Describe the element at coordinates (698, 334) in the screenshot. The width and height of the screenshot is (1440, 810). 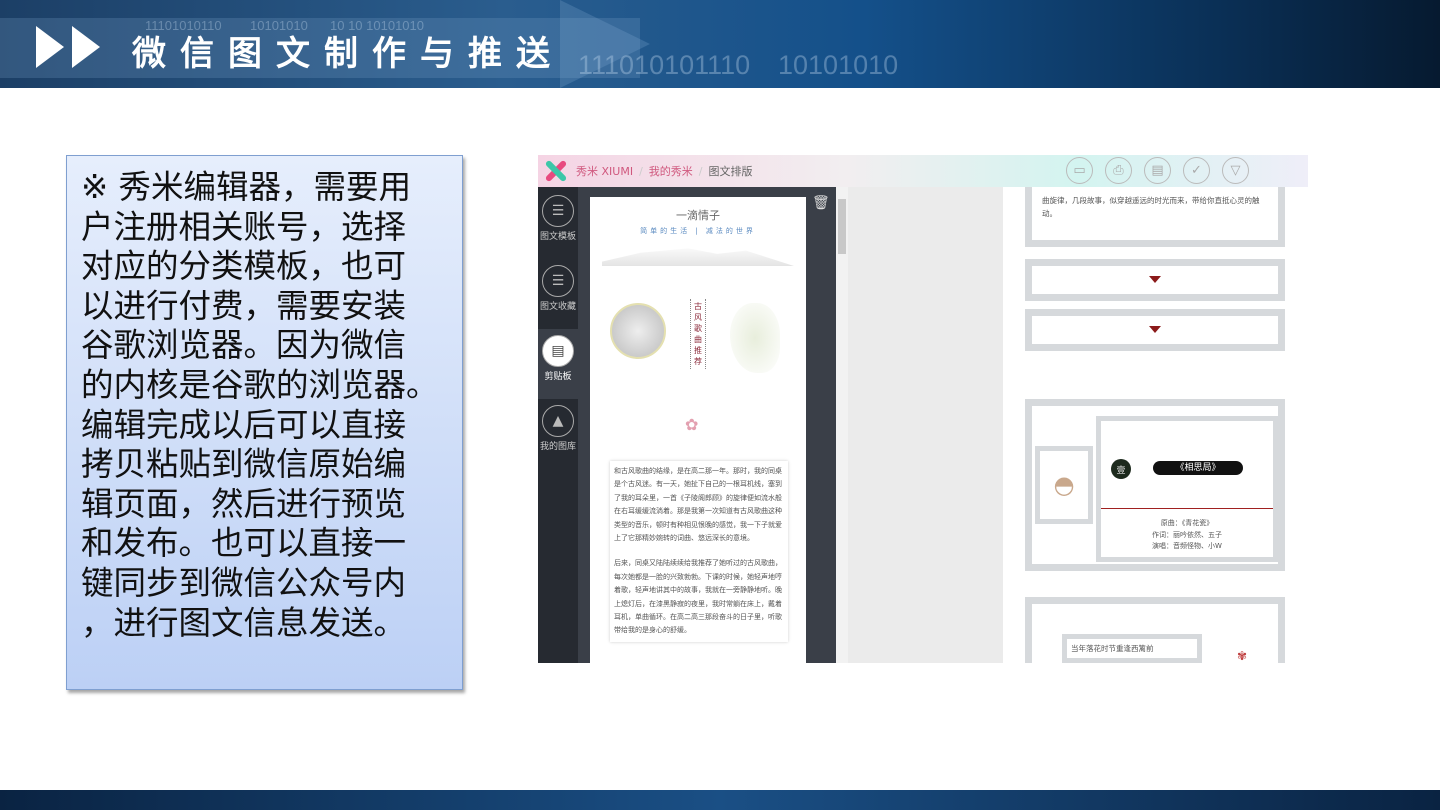
I see `vertical-caption: 古风歌曲推荐` at that location.